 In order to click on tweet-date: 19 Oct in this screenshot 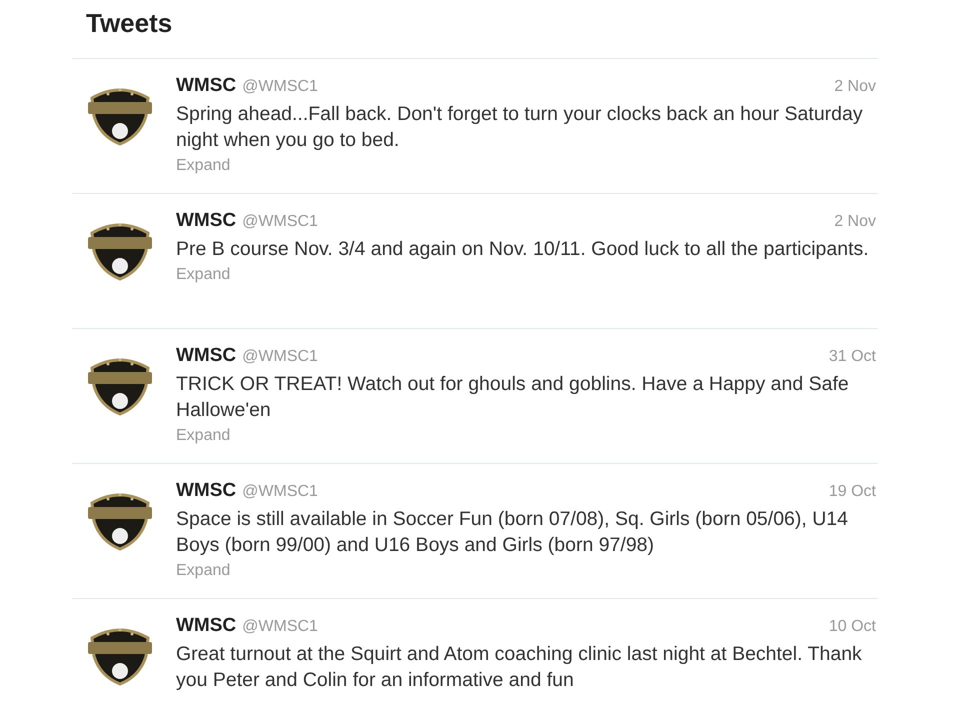, I will do `click(852, 492)`.